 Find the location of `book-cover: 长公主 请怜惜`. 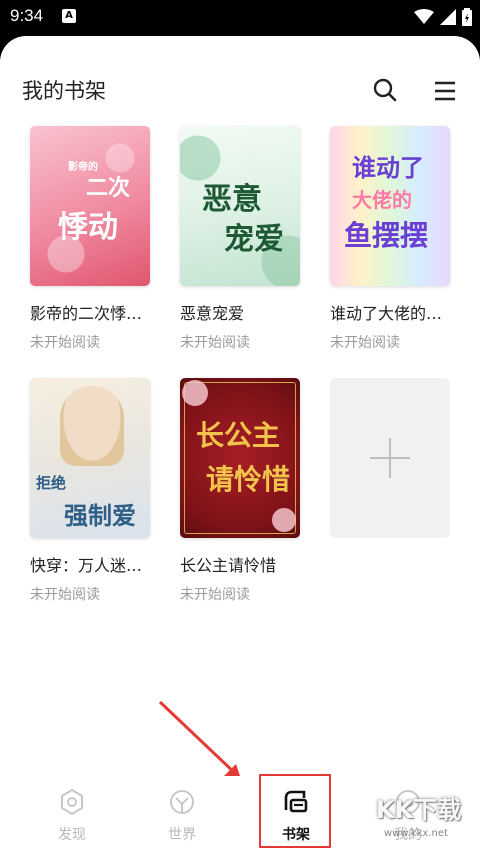

book-cover: 长公主 请怜惜 is located at coordinates (240, 458).